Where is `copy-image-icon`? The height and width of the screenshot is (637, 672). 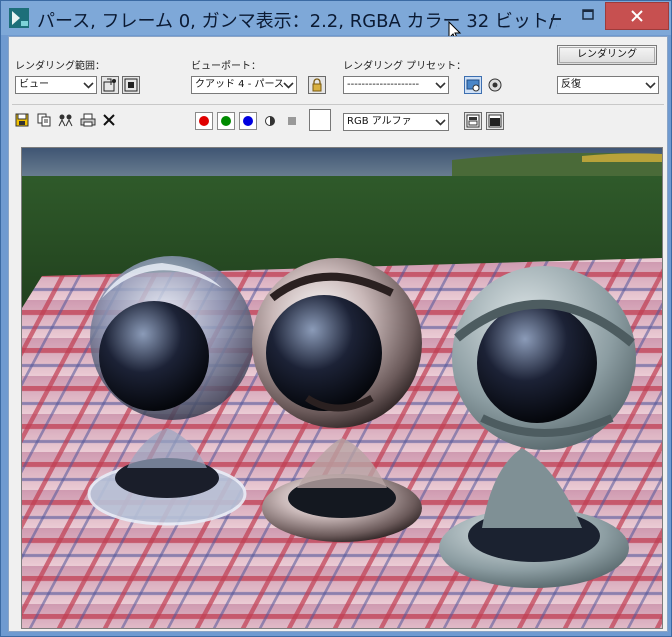 copy-image-icon is located at coordinates (44, 120).